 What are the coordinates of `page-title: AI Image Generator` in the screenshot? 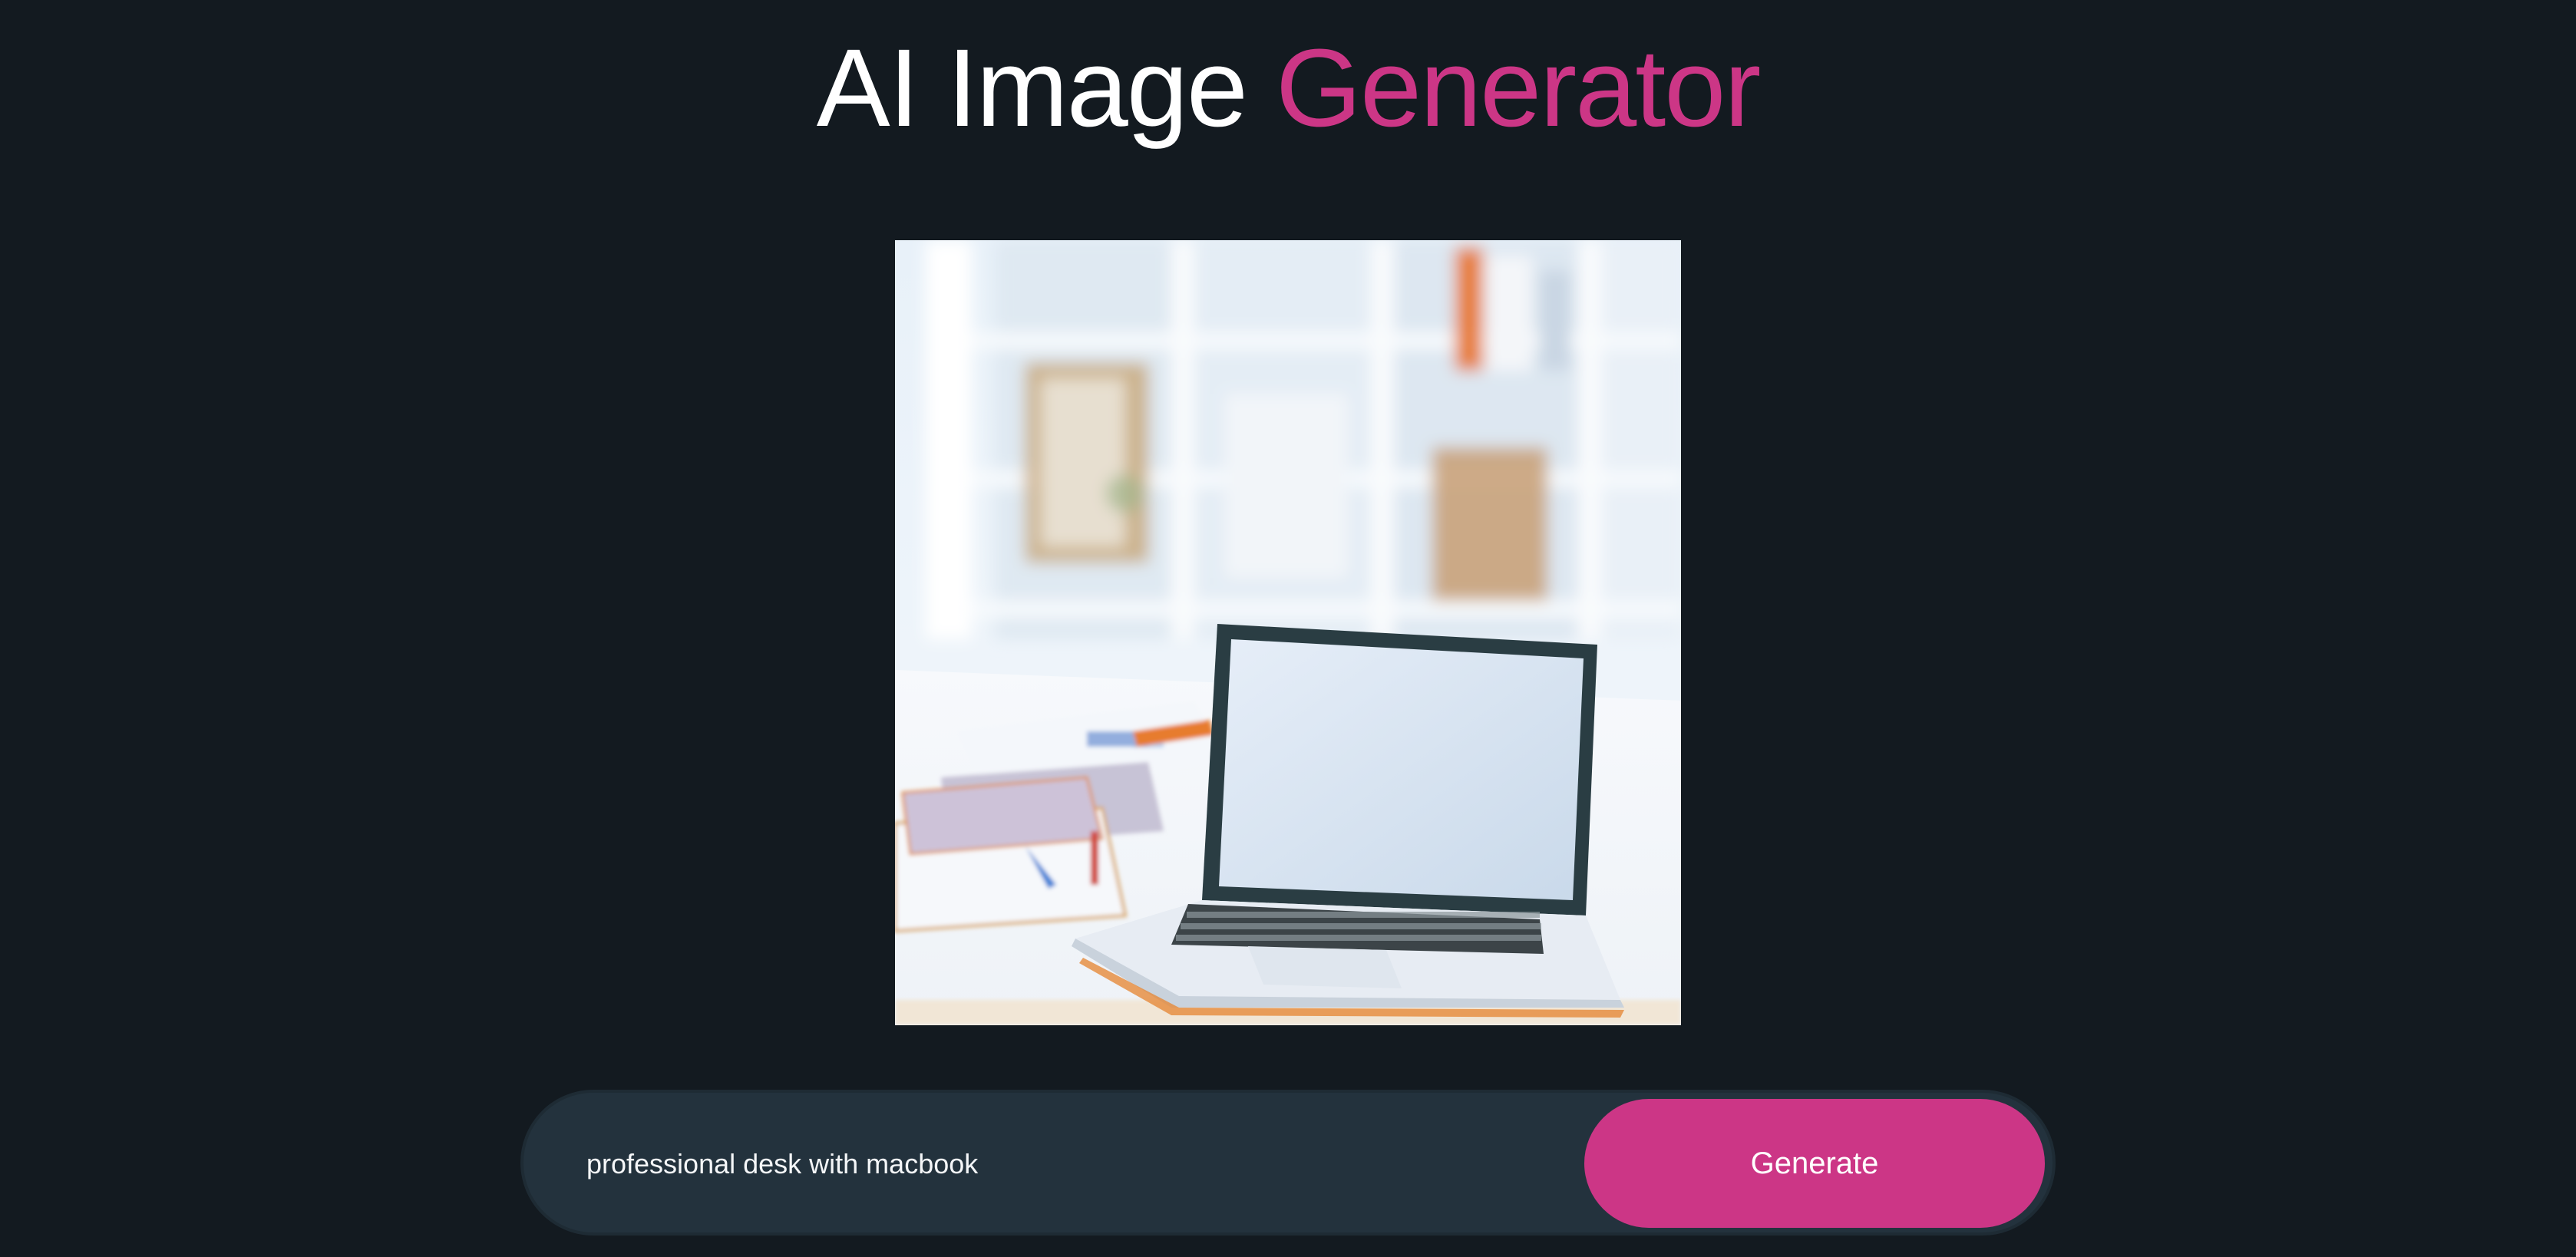 It's located at (1288, 88).